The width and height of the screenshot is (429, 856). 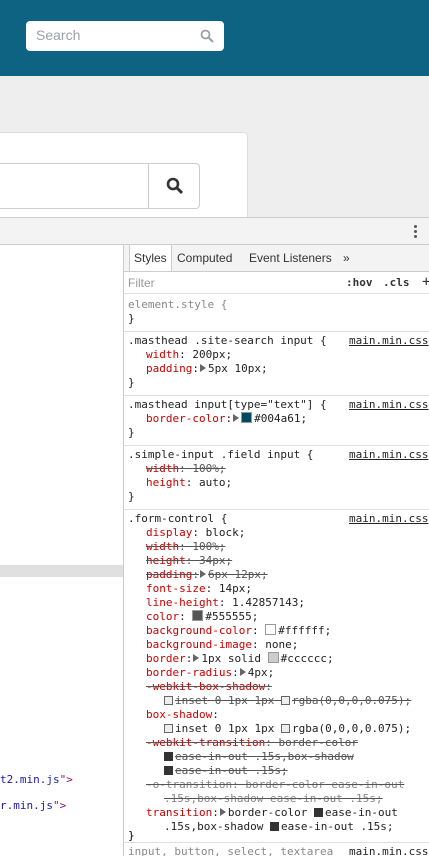 I want to click on style-property-overridden: -o-transition: border-color ease-in-out, so click(x=275, y=785).